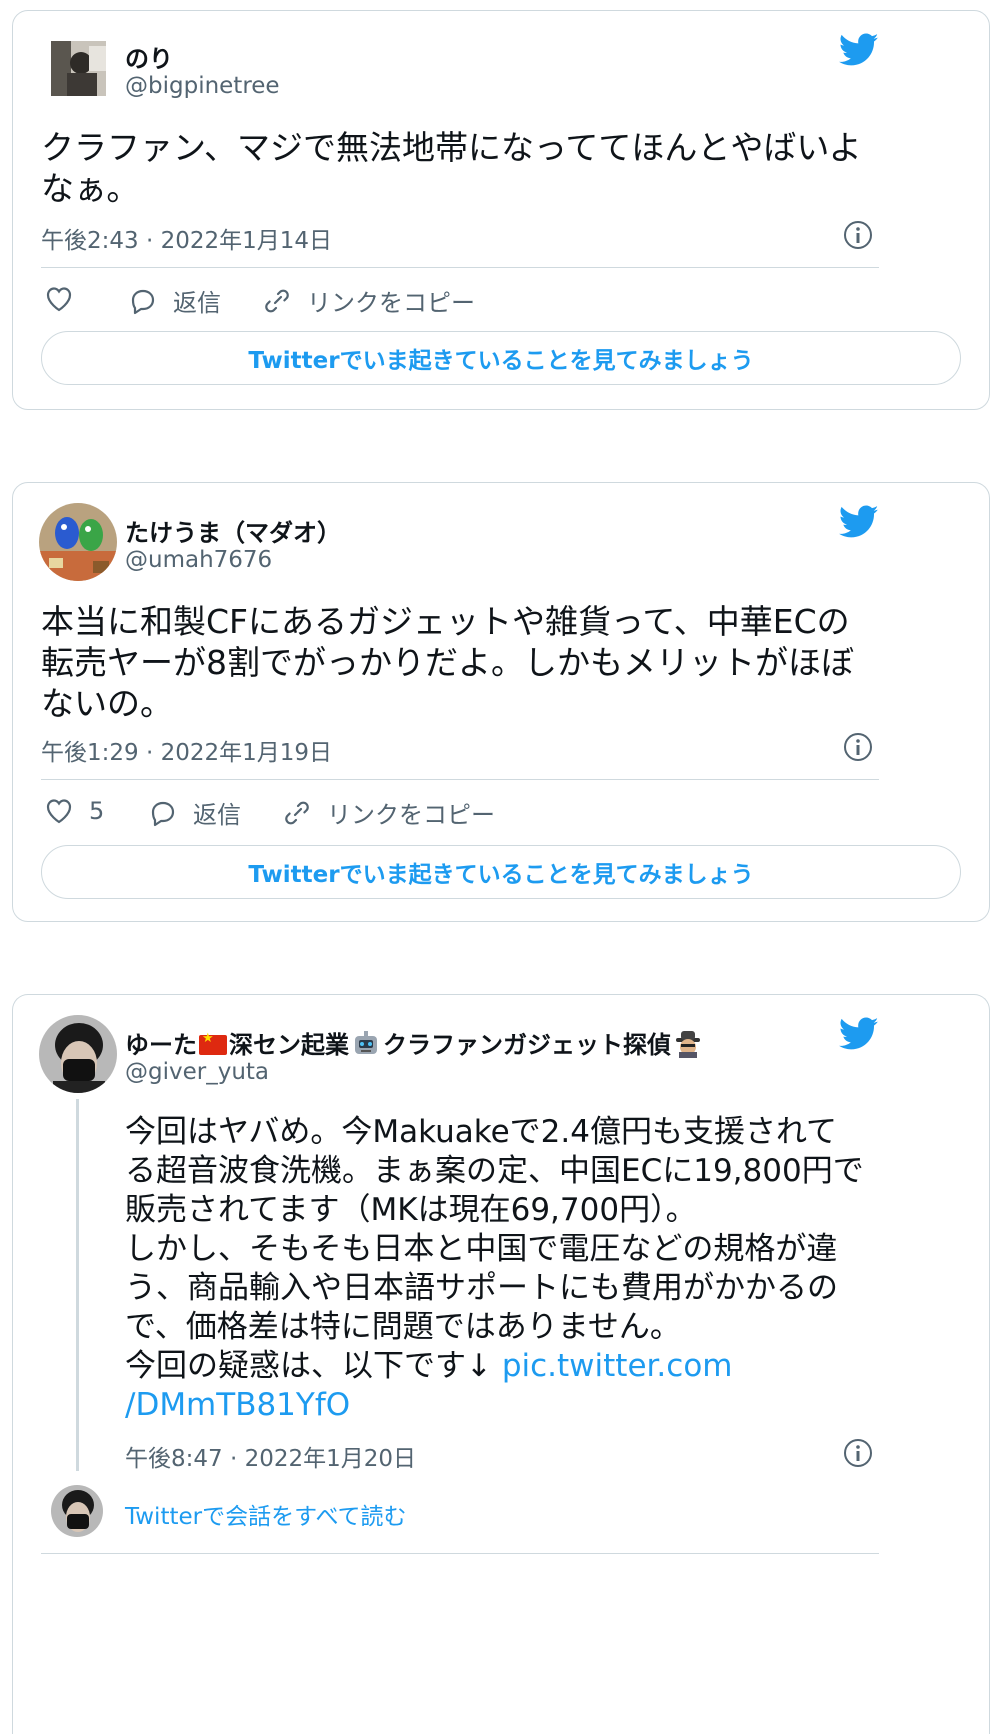 The image size is (1002, 1734). Describe the element at coordinates (617, 1366) in the screenshot. I see `pic-link: pic.twitter.com` at that location.